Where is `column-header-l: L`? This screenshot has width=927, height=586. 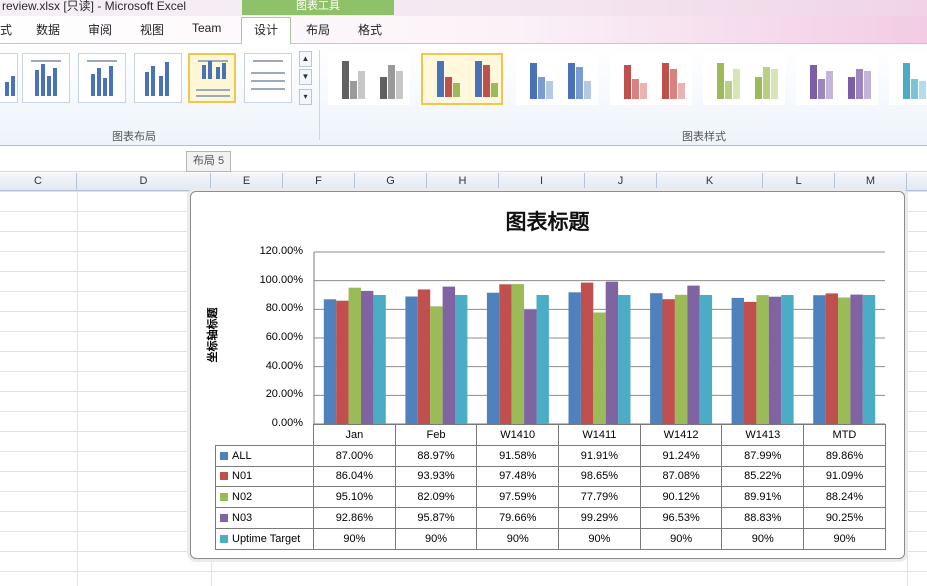 column-header-l: L is located at coordinates (799, 182).